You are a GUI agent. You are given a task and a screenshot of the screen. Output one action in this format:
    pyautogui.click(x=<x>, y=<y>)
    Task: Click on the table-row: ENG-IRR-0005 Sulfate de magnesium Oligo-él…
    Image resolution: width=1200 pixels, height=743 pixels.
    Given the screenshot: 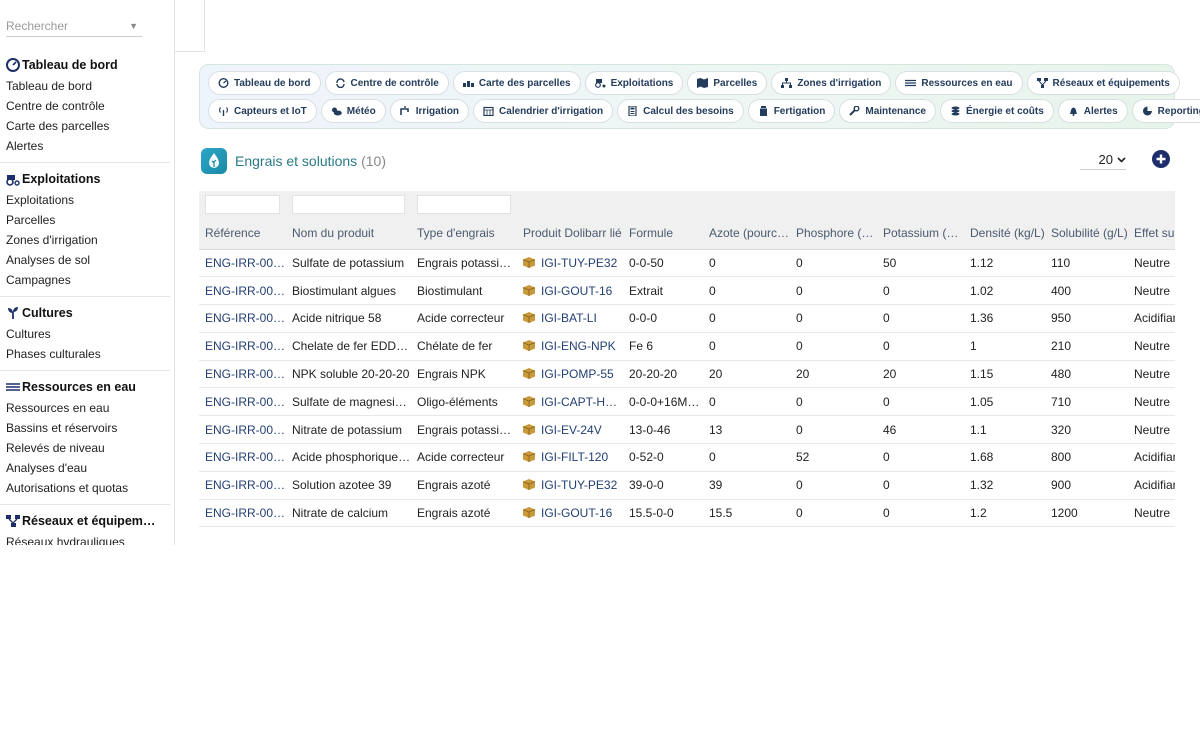 What is the action you would take?
    pyautogui.click(x=687, y=402)
    